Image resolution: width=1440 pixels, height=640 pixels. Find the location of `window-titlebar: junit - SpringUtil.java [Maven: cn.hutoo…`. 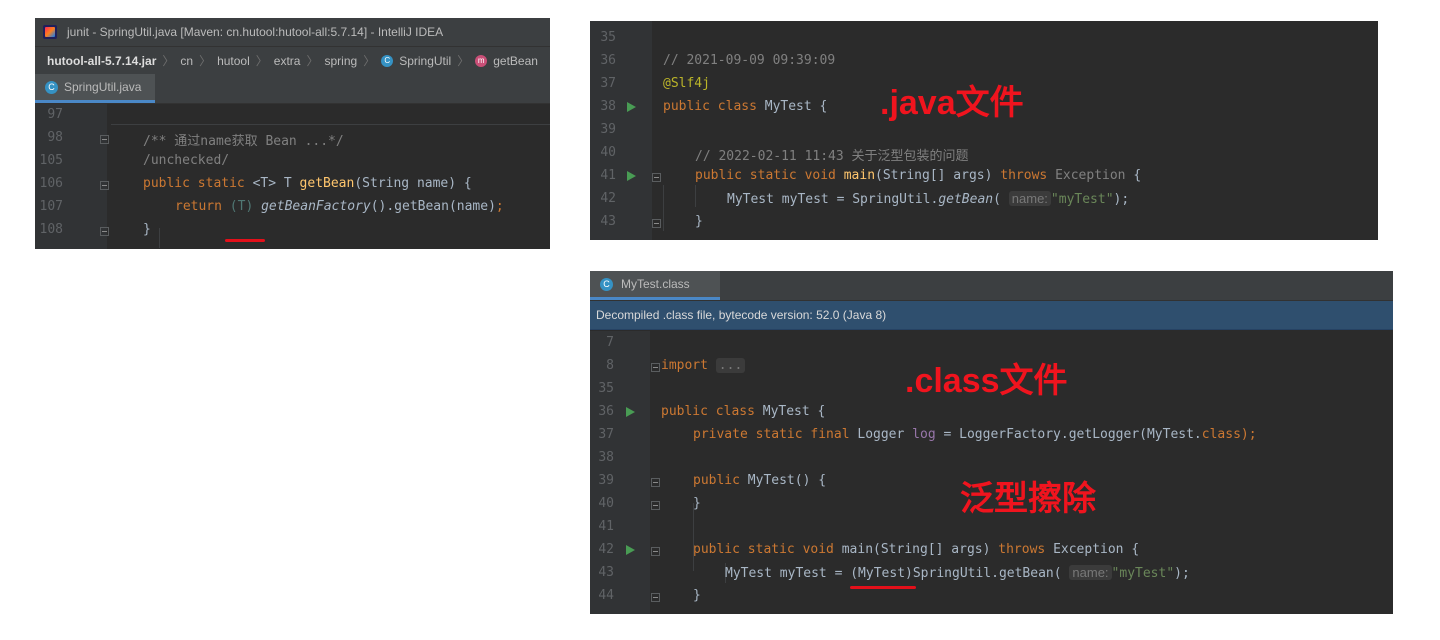

window-titlebar: junit - SpringUtil.java [Maven: cn.hutoo… is located at coordinates (292, 32).